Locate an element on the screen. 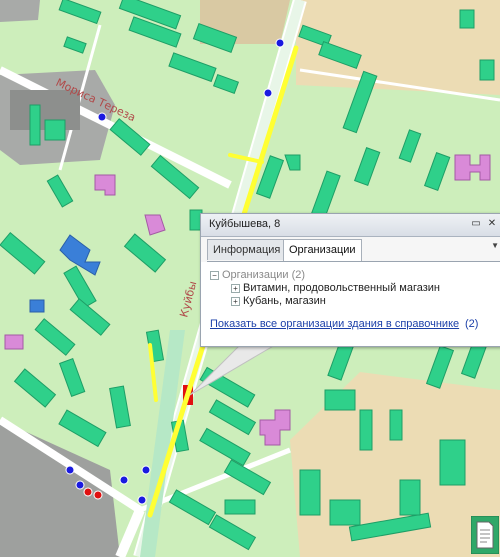 The height and width of the screenshot is (557, 500). popup-title: Куйбышева, 8 is located at coordinates (245, 224).